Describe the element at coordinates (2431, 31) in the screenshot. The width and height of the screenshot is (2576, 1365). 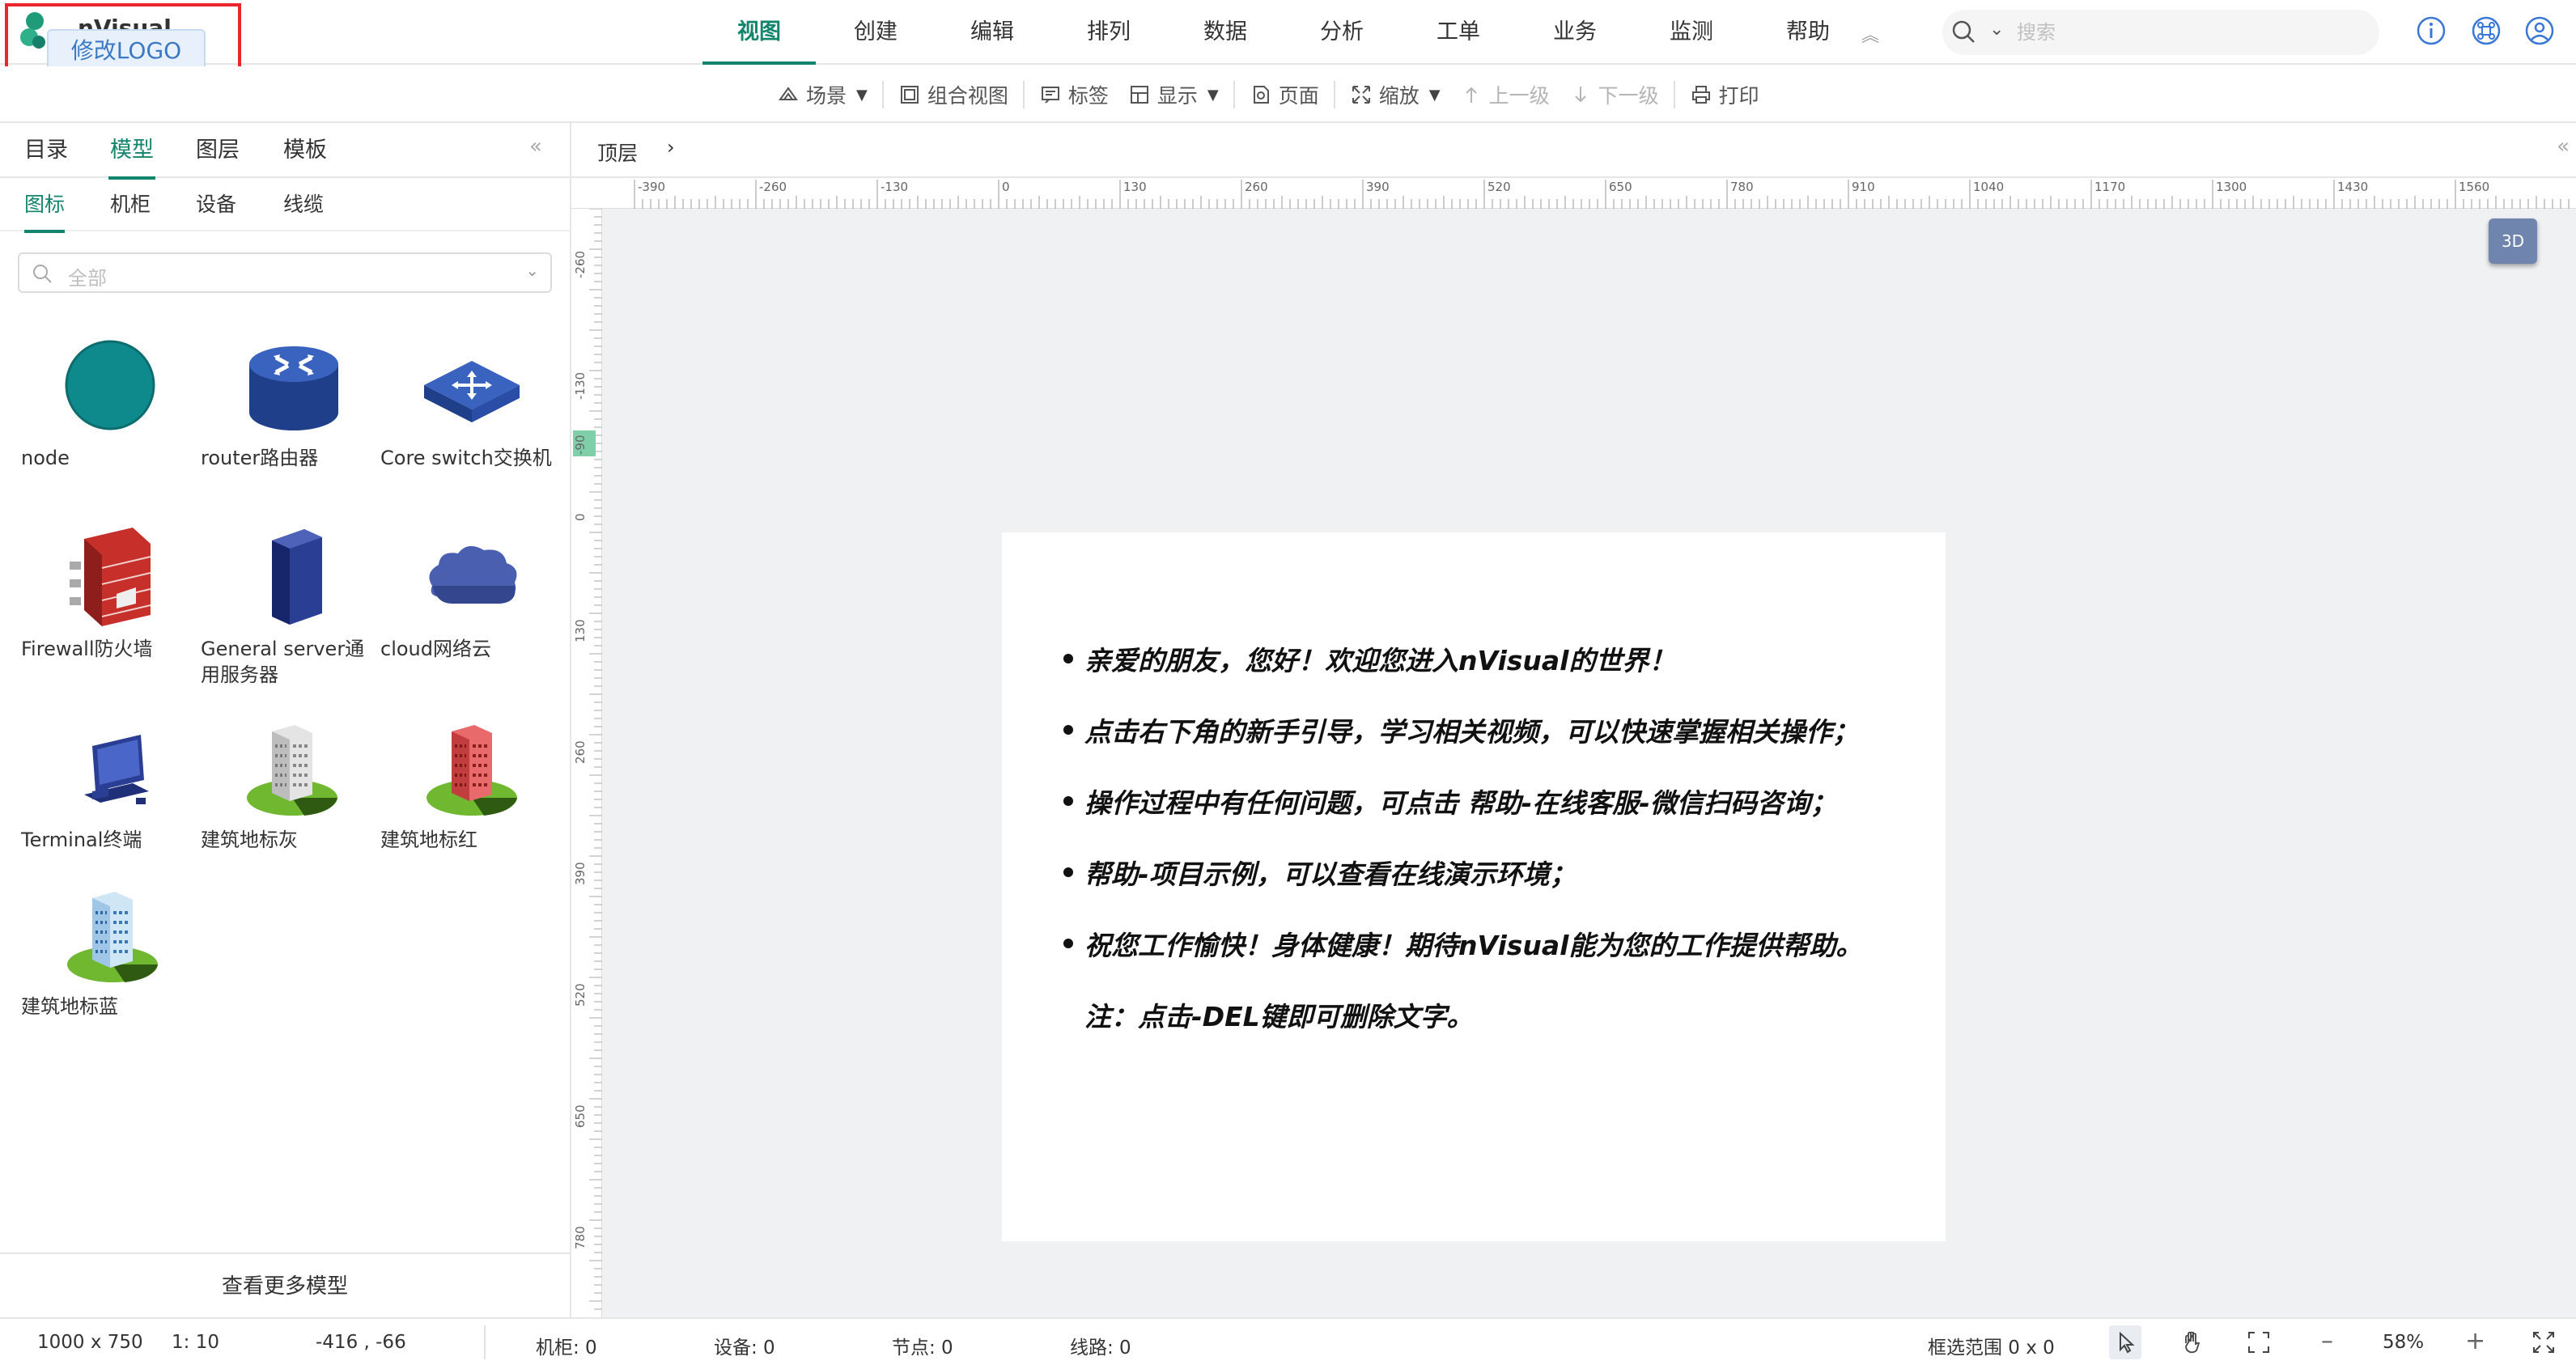
I see `info-icon` at that location.